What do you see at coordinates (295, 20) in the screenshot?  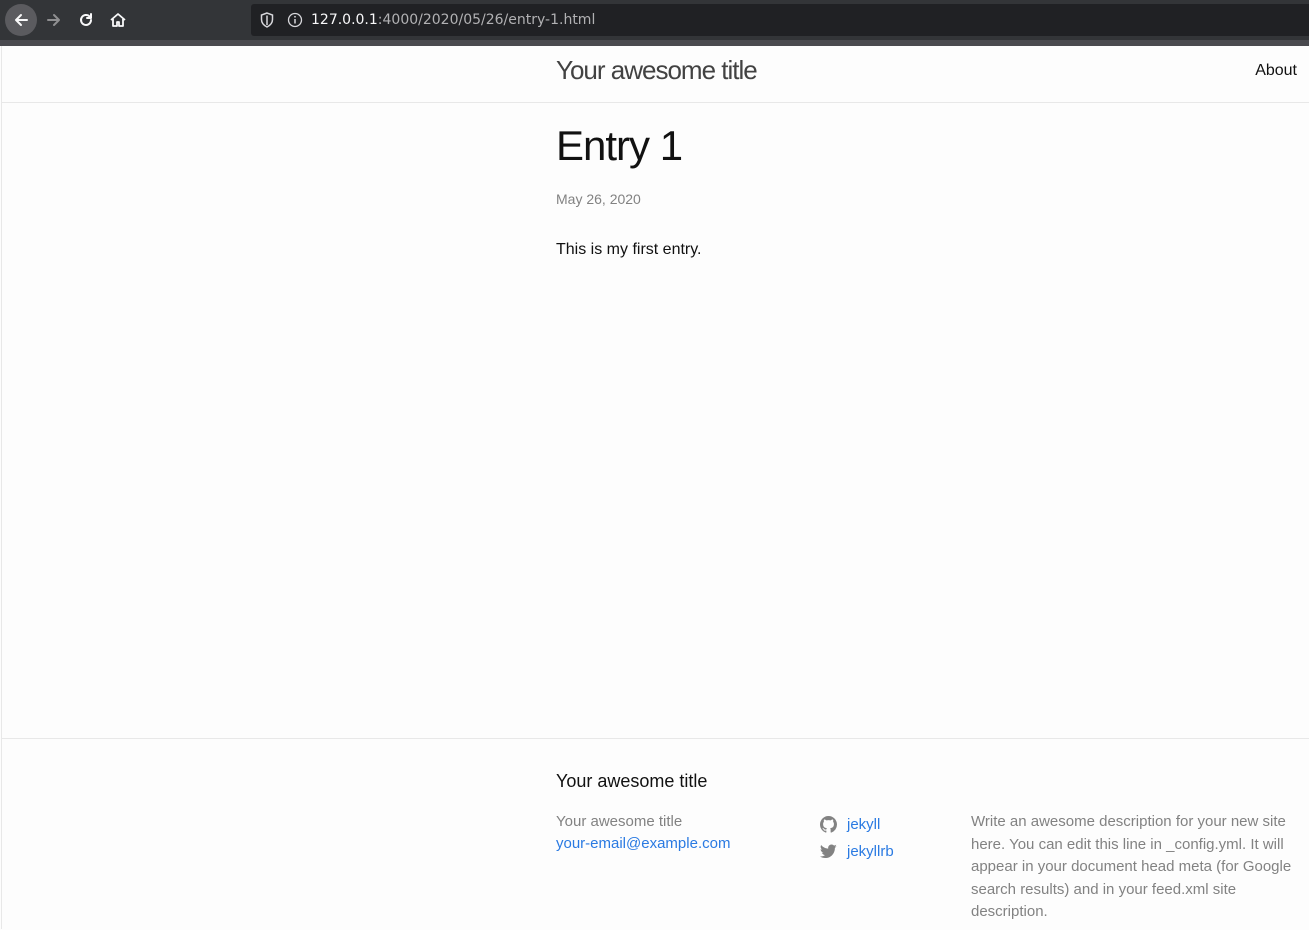 I see `site-info-icon` at bounding box center [295, 20].